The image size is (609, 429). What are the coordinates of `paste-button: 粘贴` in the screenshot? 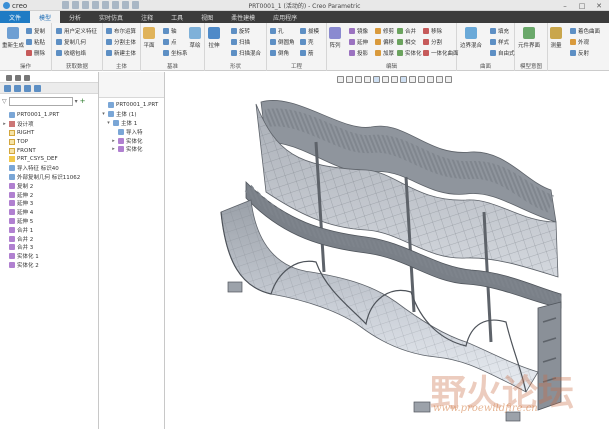 It's located at (35, 42).